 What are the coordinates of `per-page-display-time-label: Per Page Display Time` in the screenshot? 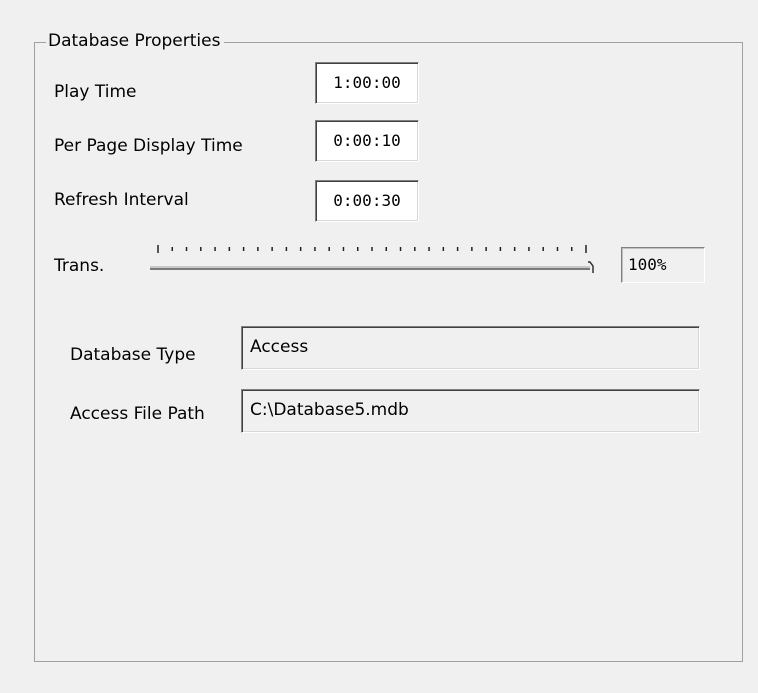 It's located at (148, 146).